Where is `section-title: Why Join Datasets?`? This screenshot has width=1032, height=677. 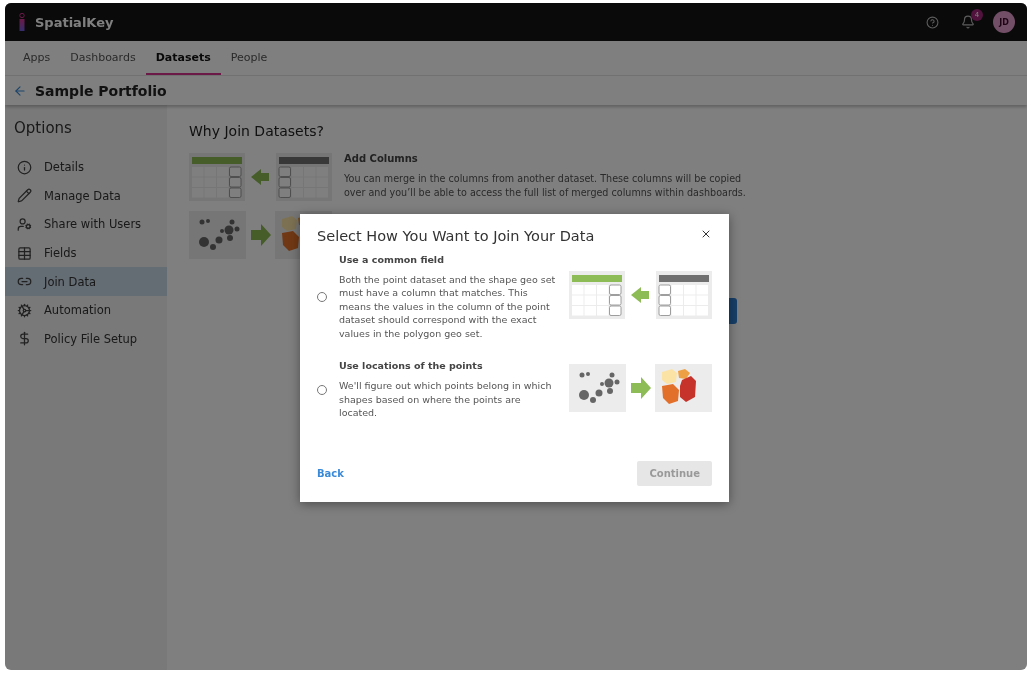
section-title: Why Join Datasets? is located at coordinates (257, 131).